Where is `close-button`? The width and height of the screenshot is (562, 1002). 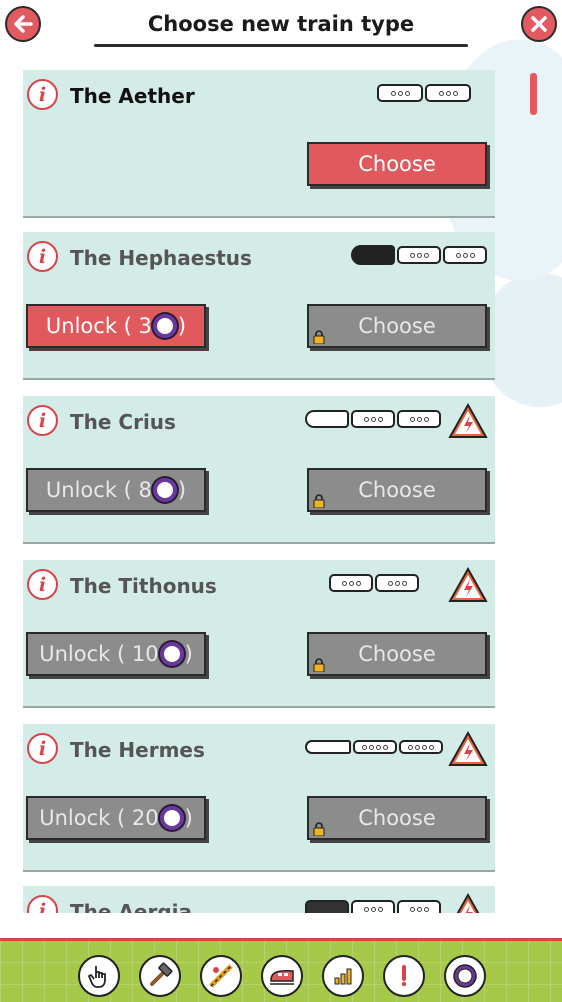 close-button is located at coordinates (539, 24).